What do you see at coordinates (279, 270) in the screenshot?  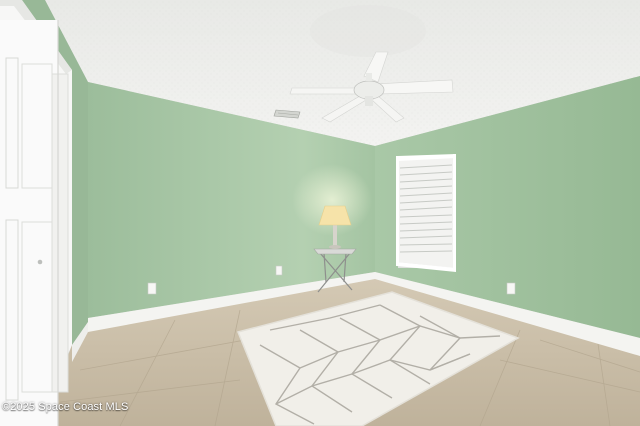 I see `outlet-back-mid` at bounding box center [279, 270].